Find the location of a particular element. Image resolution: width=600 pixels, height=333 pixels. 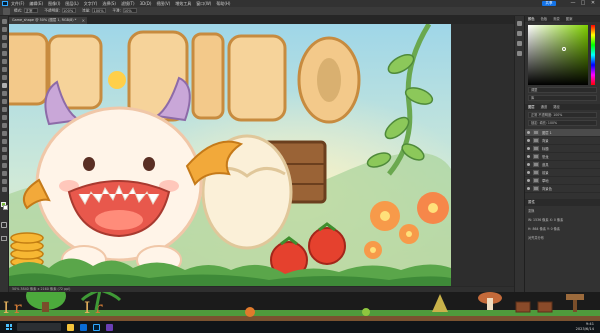

share-button: 共享 is located at coordinates (549, 3).